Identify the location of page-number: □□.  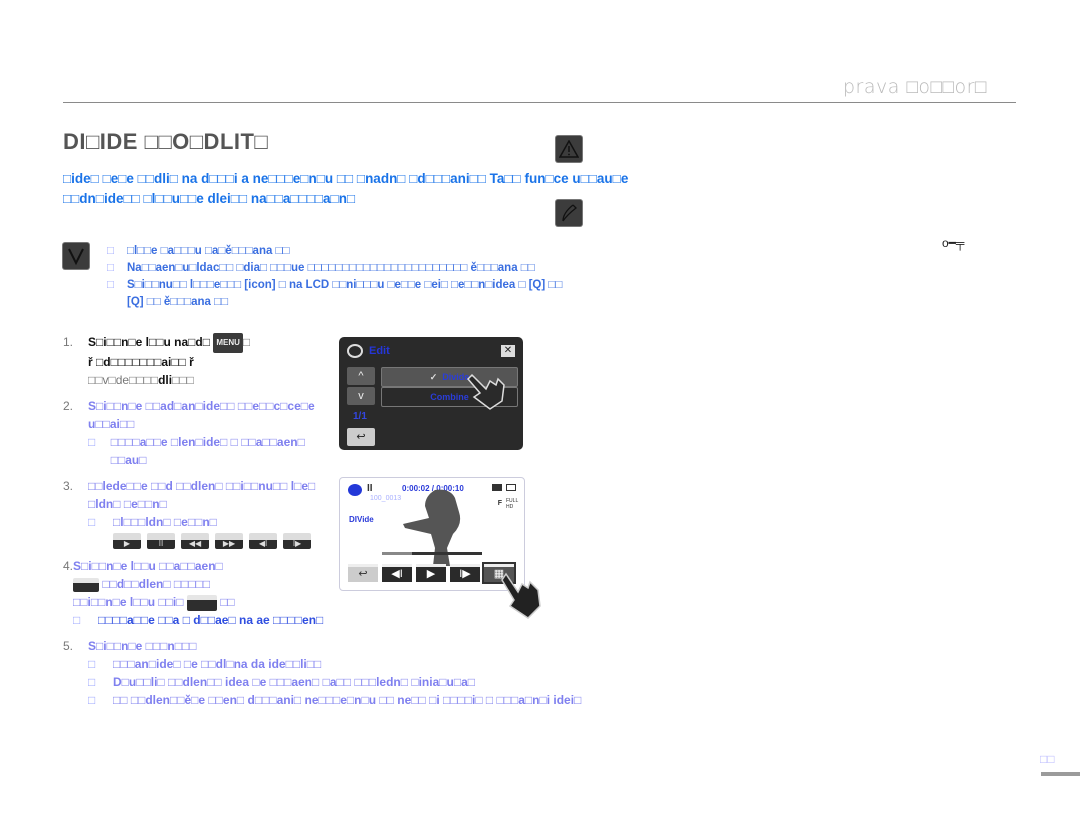
(1047, 759).